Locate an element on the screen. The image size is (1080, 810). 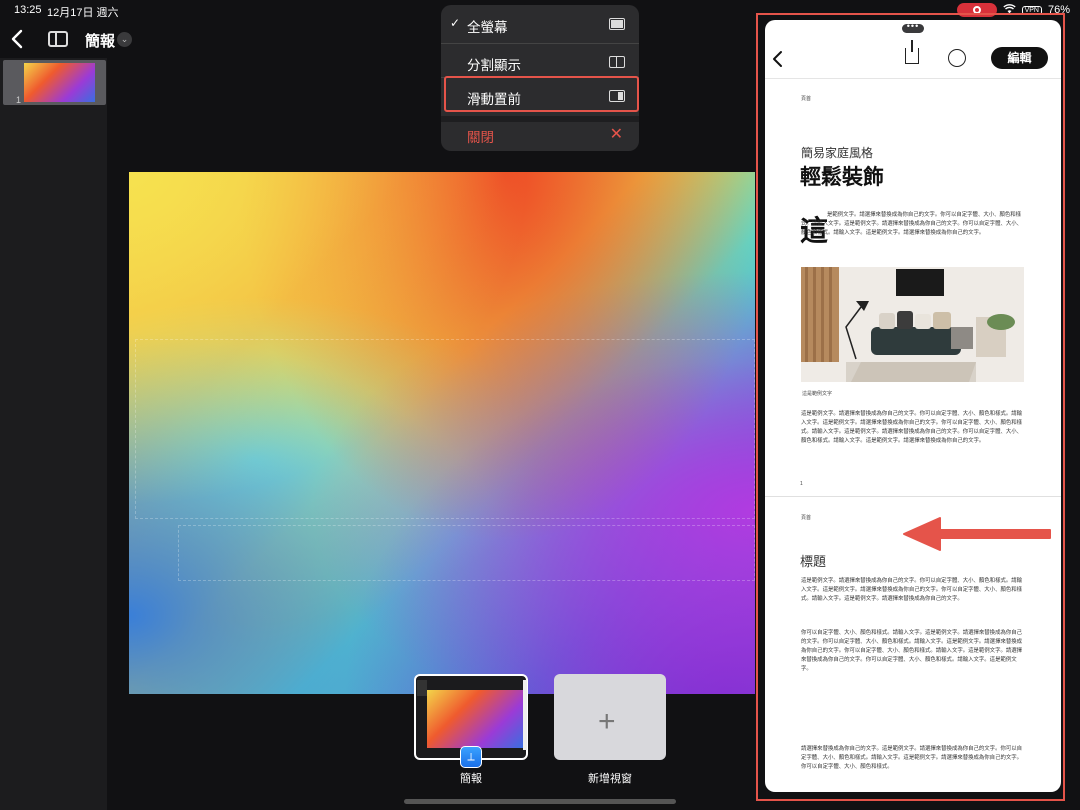
checkmark-icon: ✓ is located at coordinates (455, 23).